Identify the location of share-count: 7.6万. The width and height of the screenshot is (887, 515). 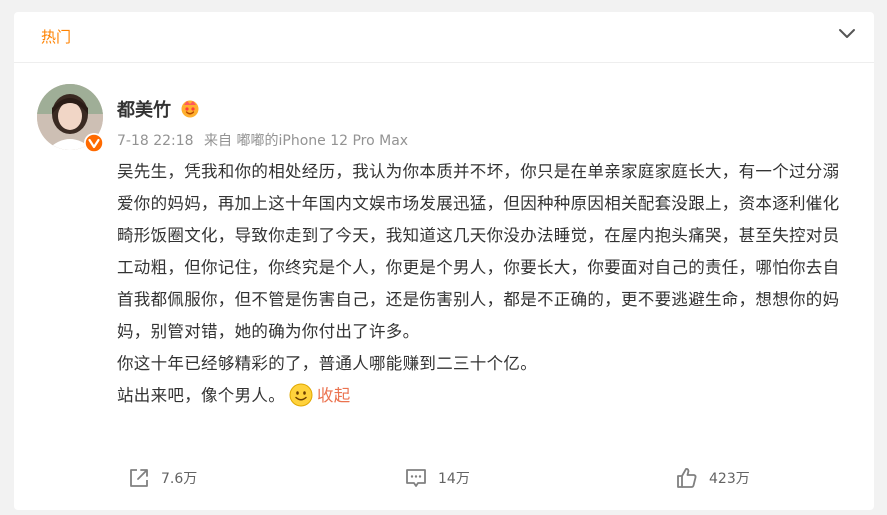
(179, 479).